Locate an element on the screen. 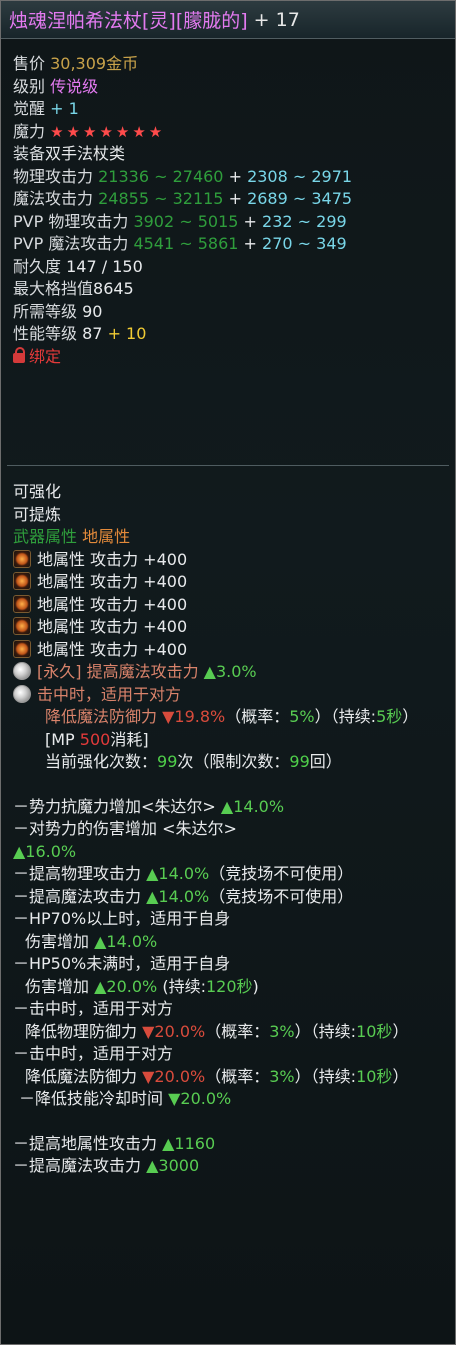 The image size is (456, 1345). item-name: 烛魂涅帕希法杖[灵][朦胧的] is located at coordinates (128, 21).